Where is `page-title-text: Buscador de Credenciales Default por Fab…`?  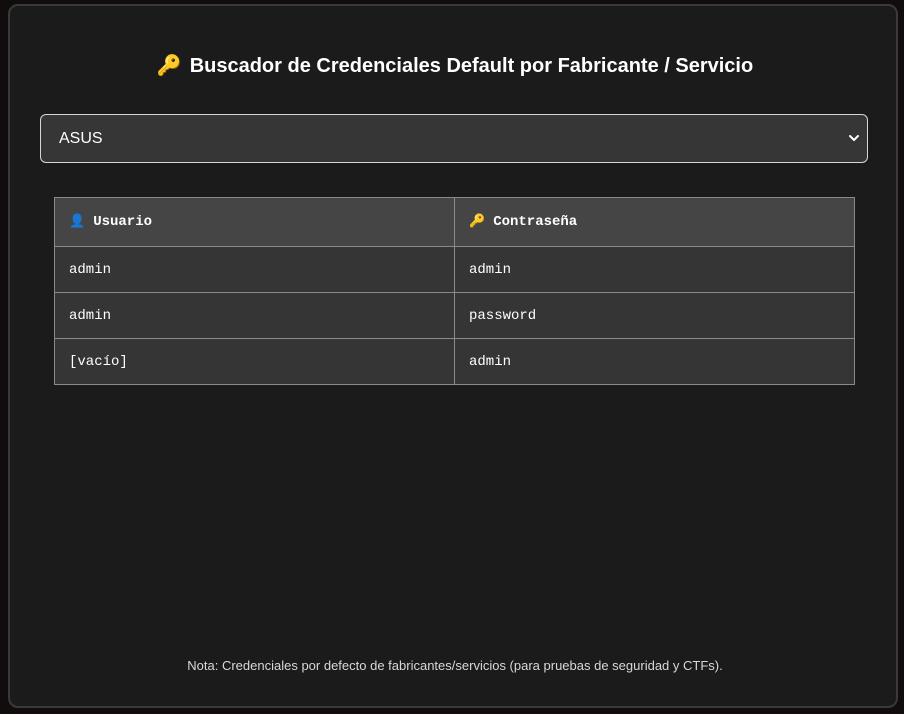 page-title-text: Buscador de Credenciales Default por Fab… is located at coordinates (471, 66).